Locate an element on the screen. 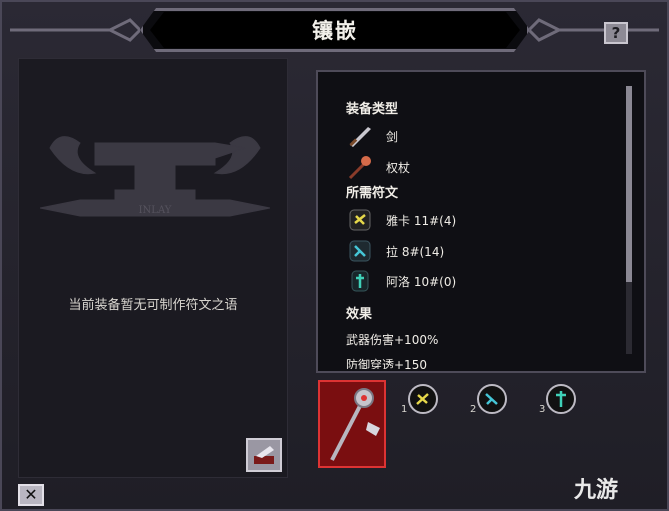 The image size is (669, 511). effect-line: 防御穿透+150 is located at coordinates (386, 363).